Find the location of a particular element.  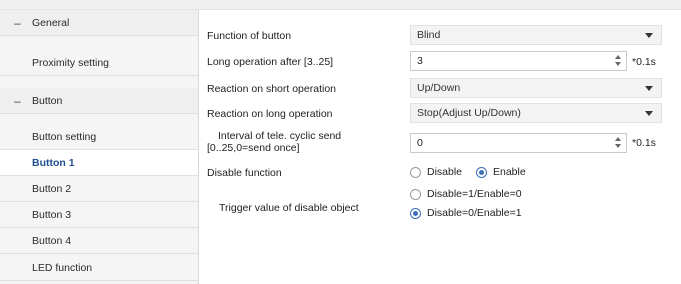

sidebar-item-led-function: LED function is located at coordinates (99, 268).